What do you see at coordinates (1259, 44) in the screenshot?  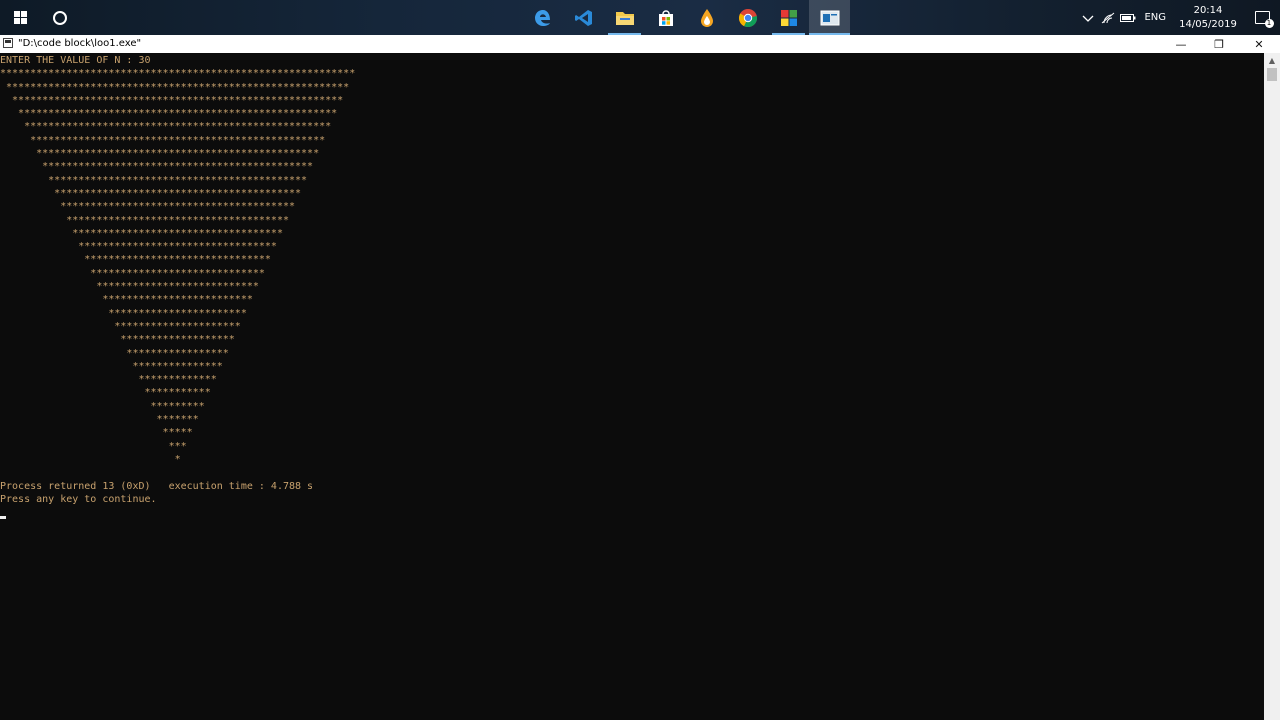 I see `close-button: ✕` at bounding box center [1259, 44].